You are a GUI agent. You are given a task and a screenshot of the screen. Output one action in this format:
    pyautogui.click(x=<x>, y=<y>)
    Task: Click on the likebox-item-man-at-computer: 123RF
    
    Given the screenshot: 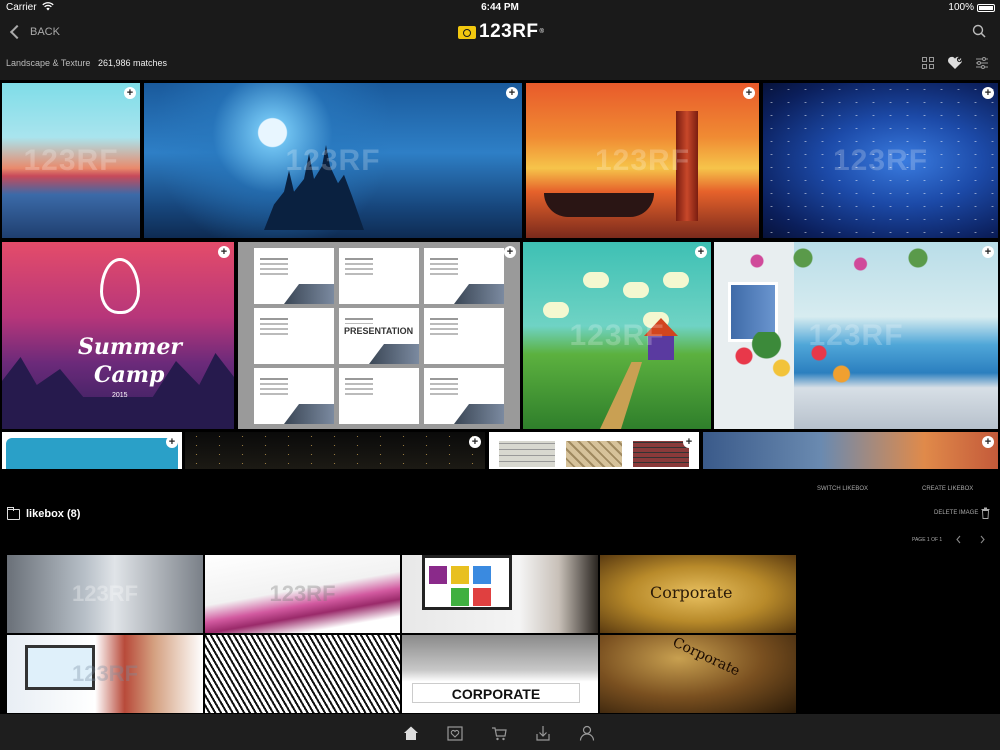 What is the action you would take?
    pyautogui.click(x=105, y=674)
    